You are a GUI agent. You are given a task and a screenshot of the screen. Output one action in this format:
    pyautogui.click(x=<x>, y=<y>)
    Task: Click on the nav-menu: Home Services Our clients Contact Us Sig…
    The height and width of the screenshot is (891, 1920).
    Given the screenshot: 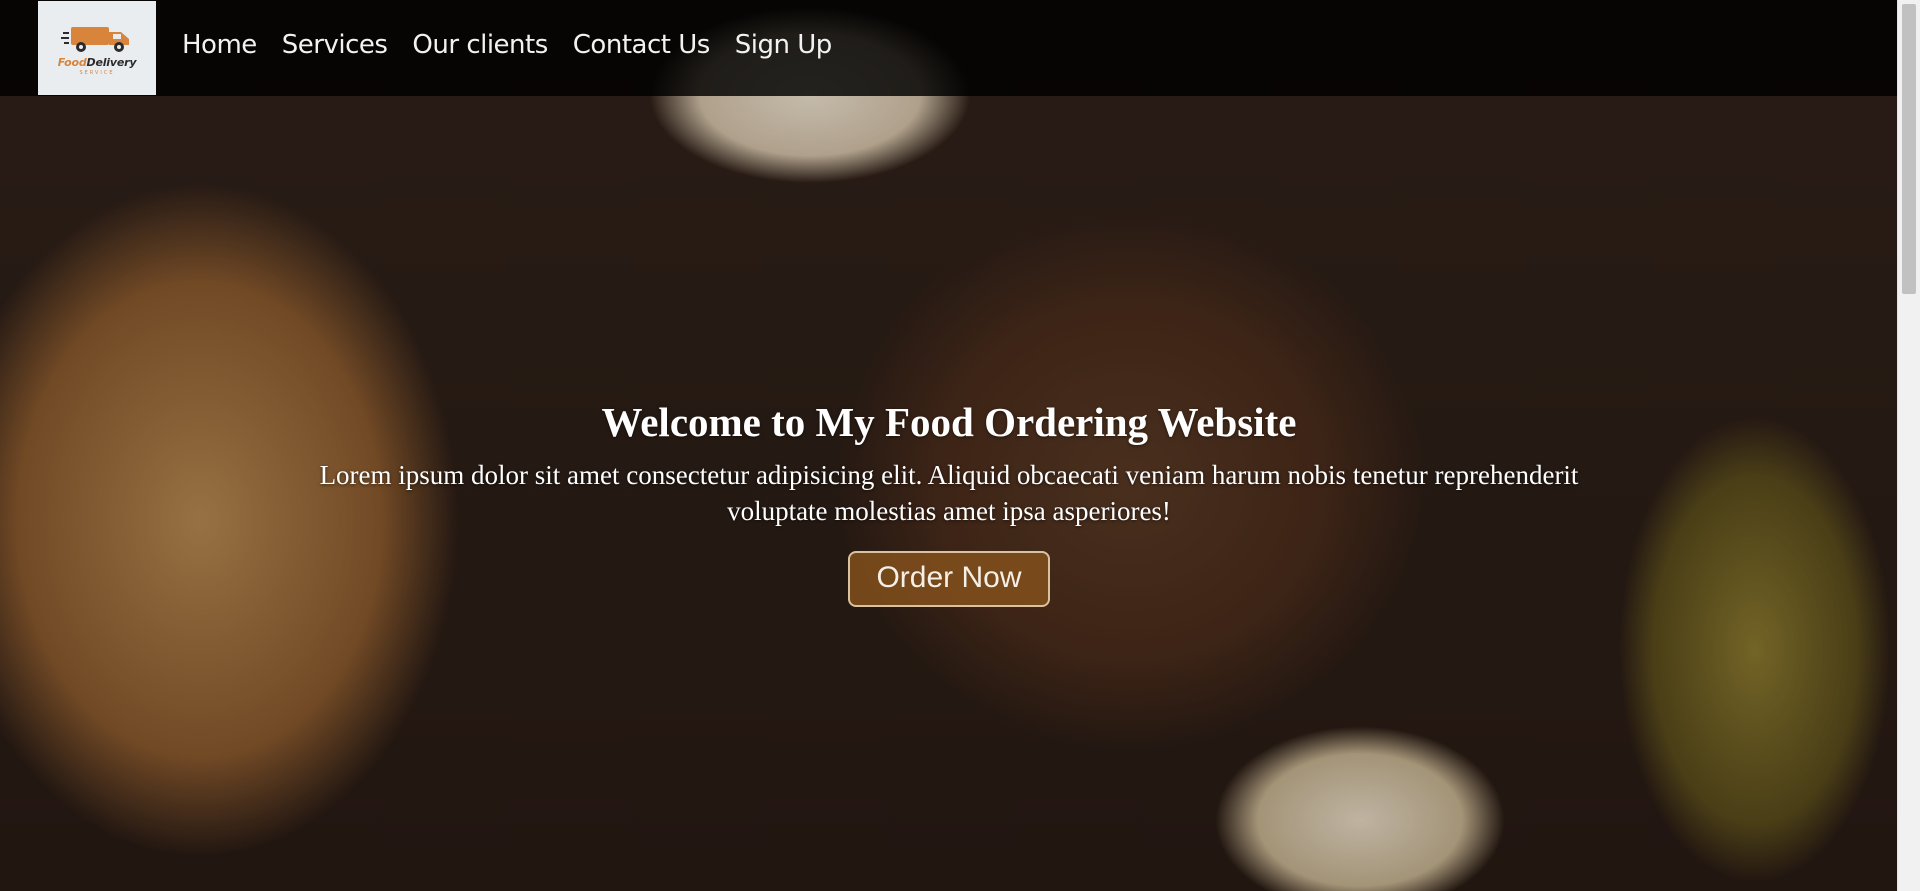 What is the action you would take?
    pyautogui.click(x=507, y=45)
    